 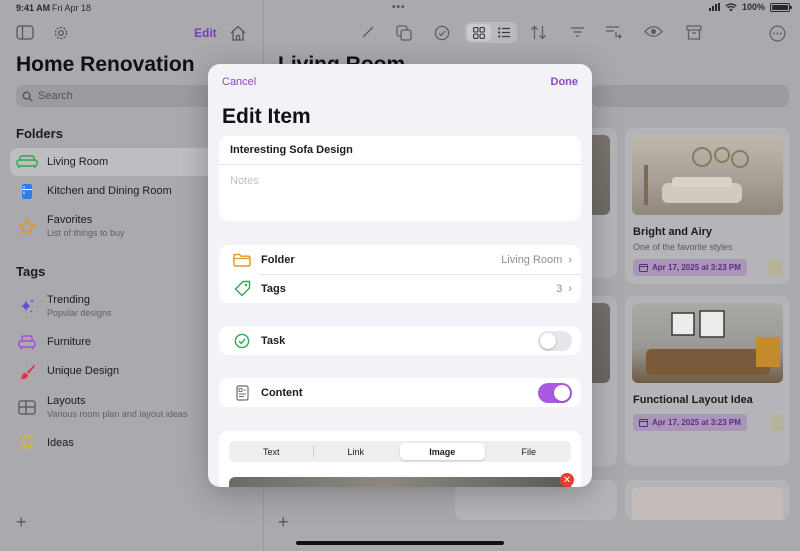 What do you see at coordinates (694, 35) in the screenshot?
I see `archive-box-icon` at bounding box center [694, 35].